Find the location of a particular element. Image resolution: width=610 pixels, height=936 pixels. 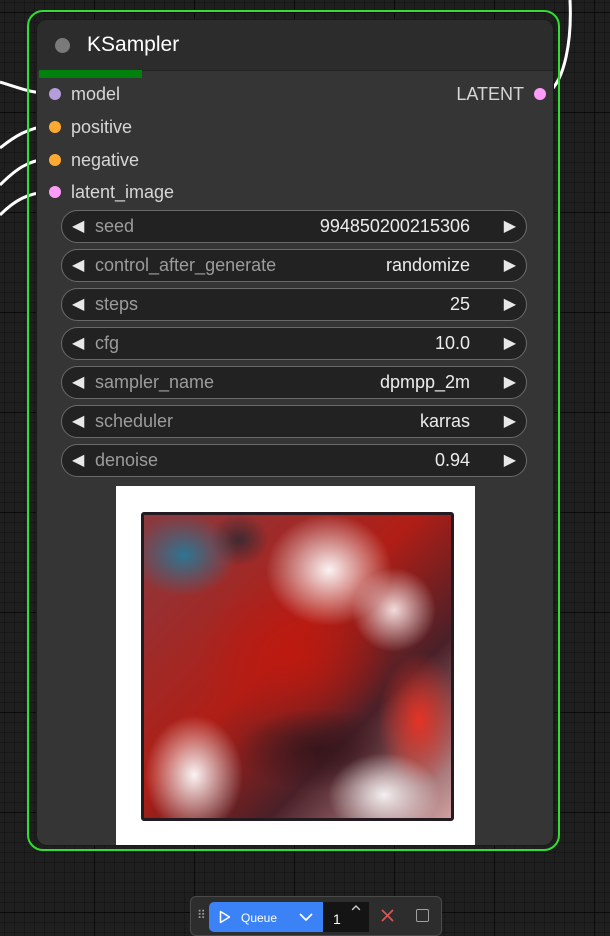

batch-count-input: 1 is located at coordinates (346, 917).